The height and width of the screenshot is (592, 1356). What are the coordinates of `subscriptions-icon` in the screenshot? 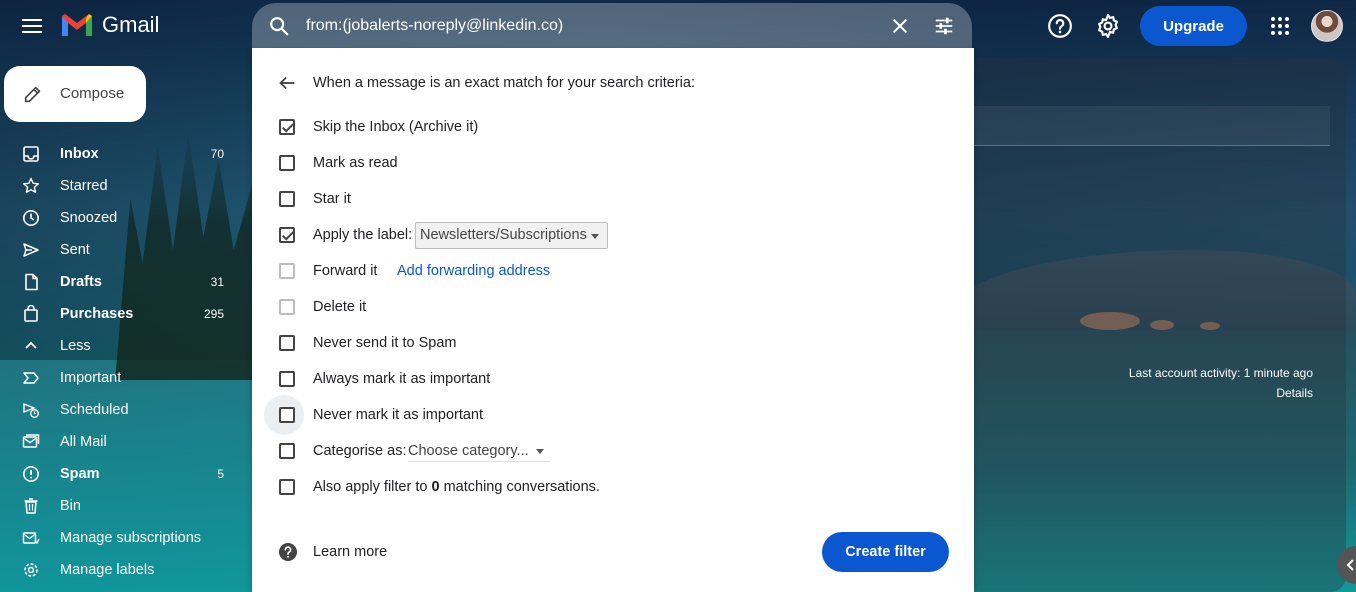 It's located at (31, 538).